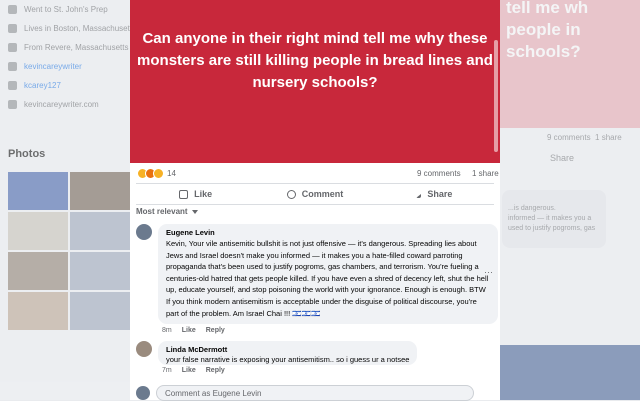 The width and height of the screenshot is (640, 401). I want to click on comment-more-options-icon: ···, so click(488, 272).